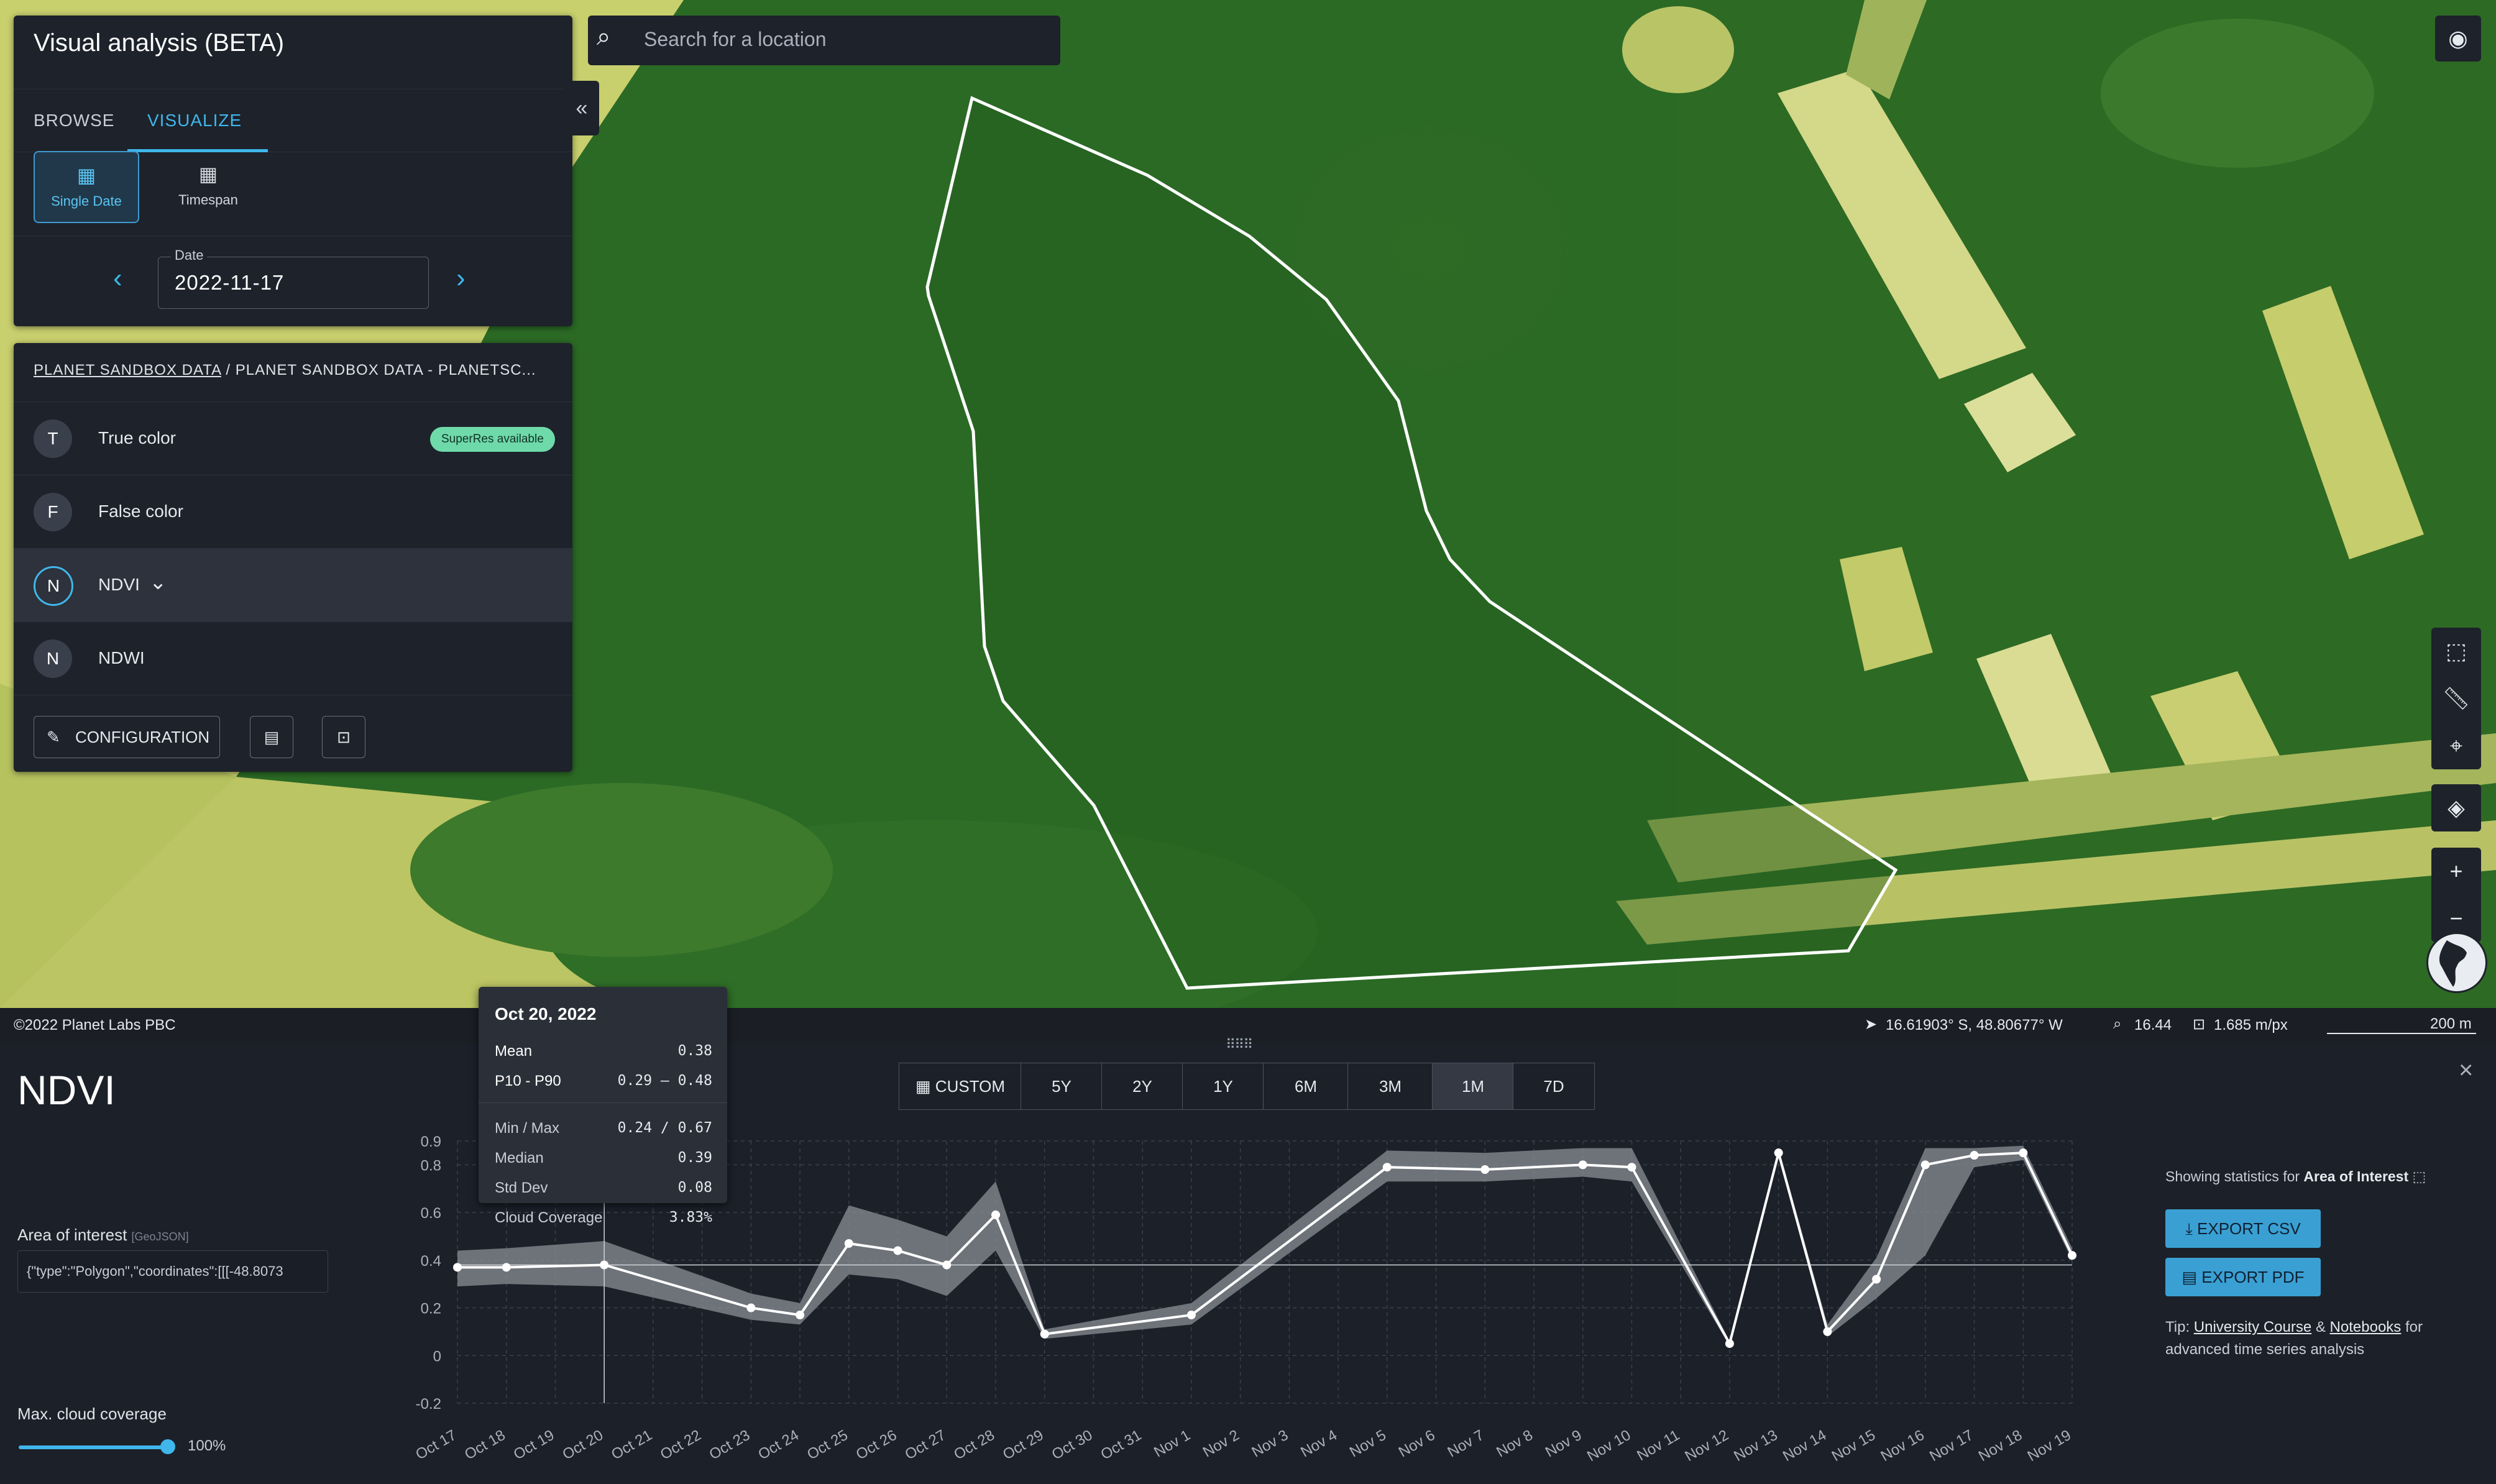 The image size is (2496, 1484). What do you see at coordinates (631, 1445) in the screenshot?
I see `x-tick-label: Oct 21` at bounding box center [631, 1445].